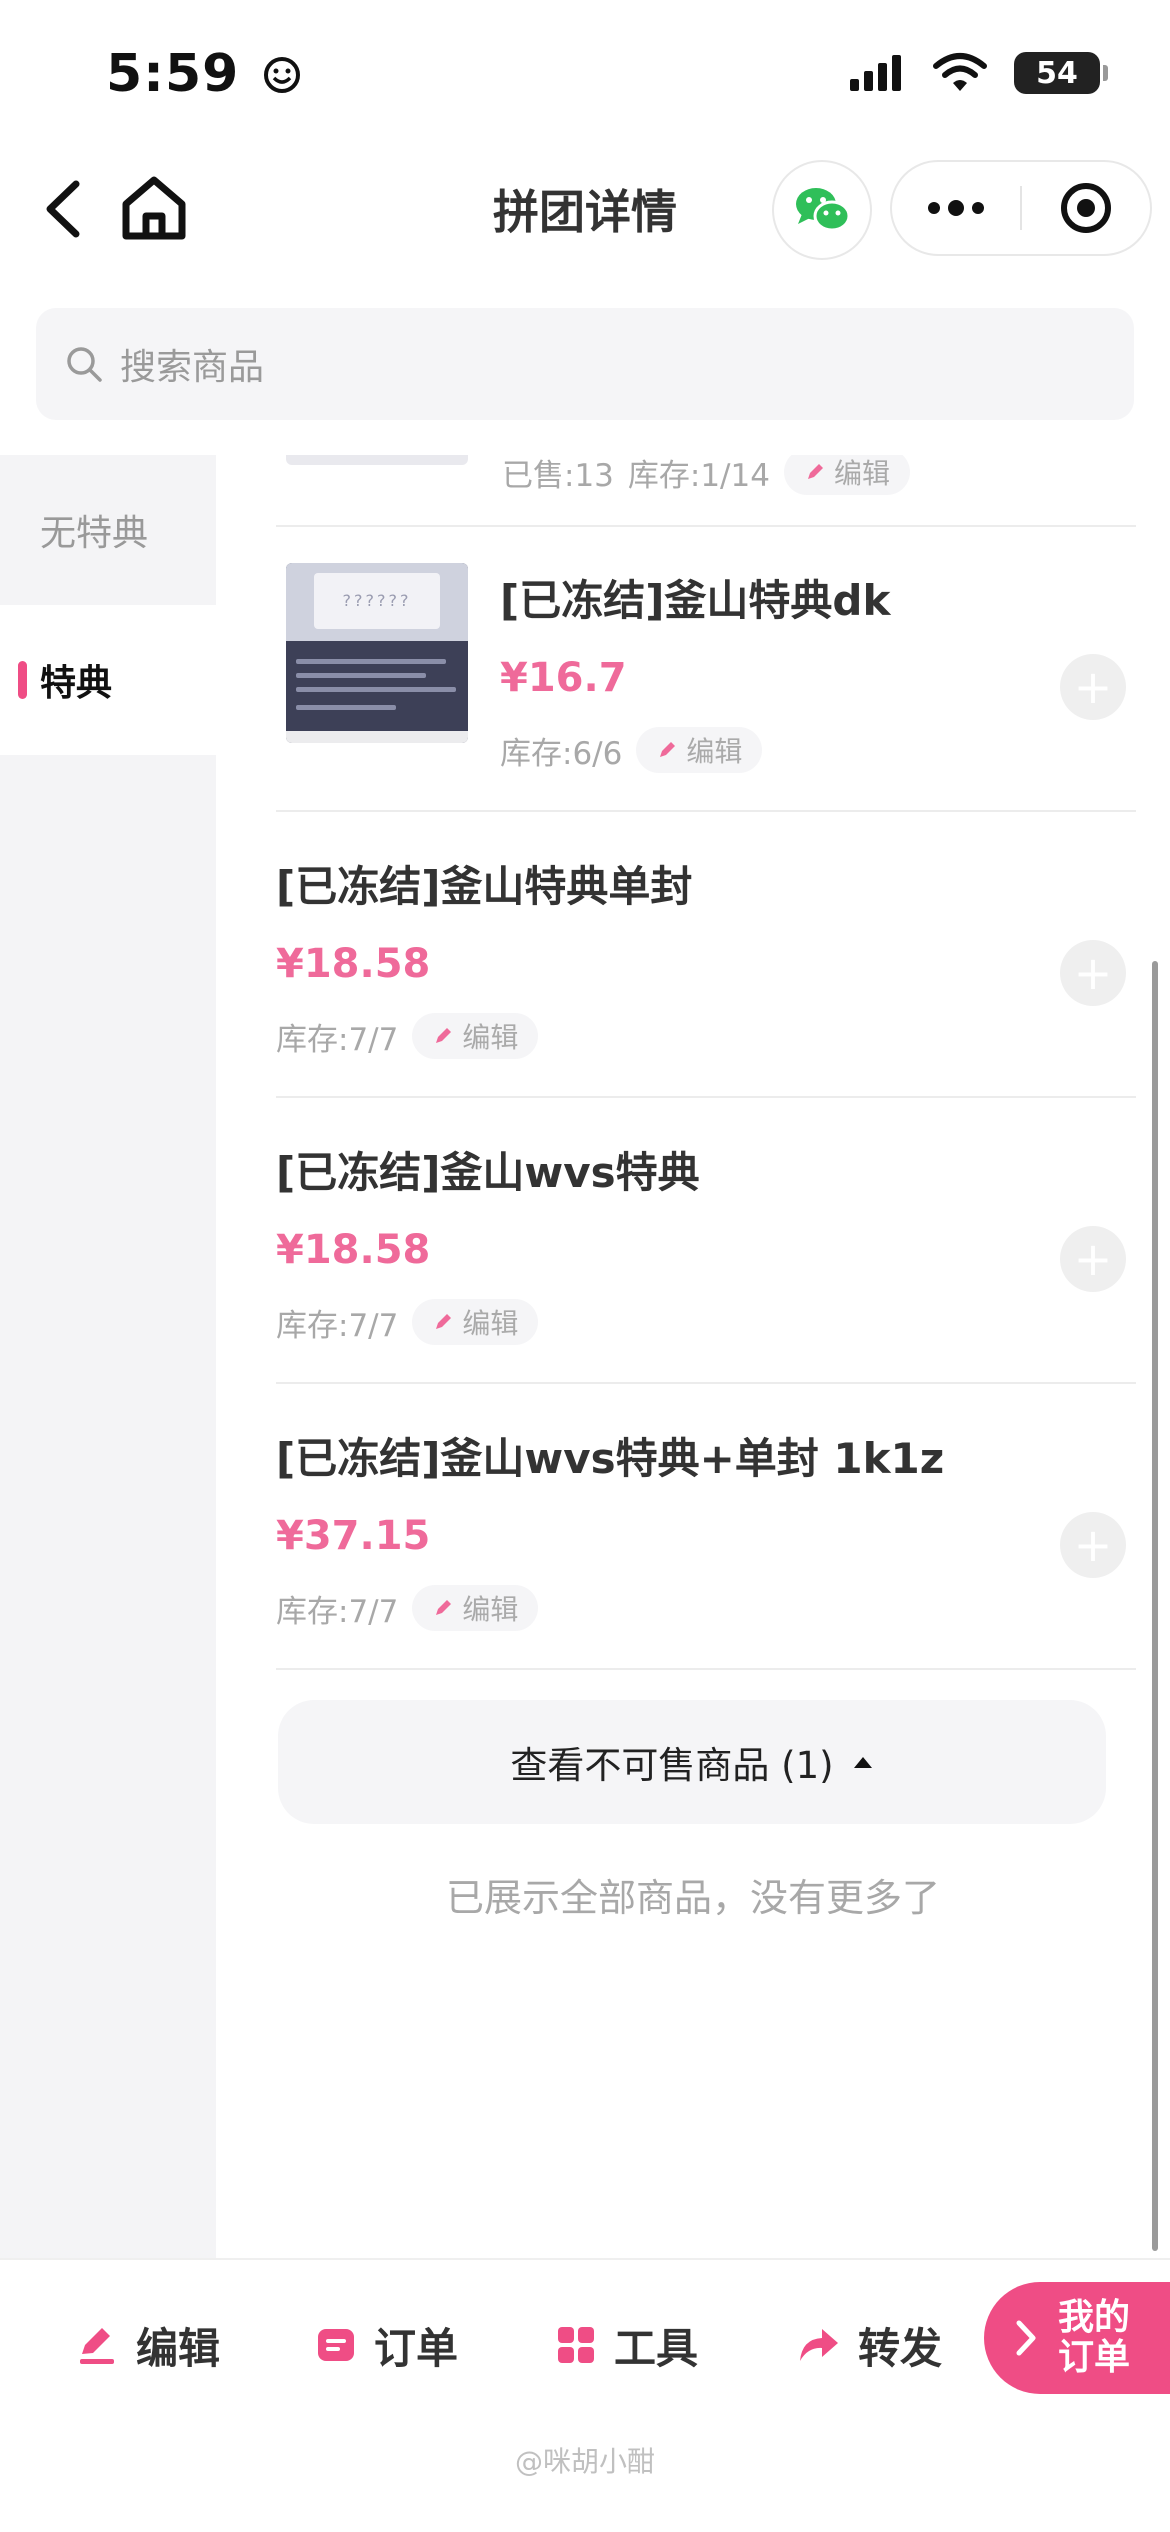  Describe the element at coordinates (108, 1357) in the screenshot. I see `category-sidebar: 无特典 特典` at that location.